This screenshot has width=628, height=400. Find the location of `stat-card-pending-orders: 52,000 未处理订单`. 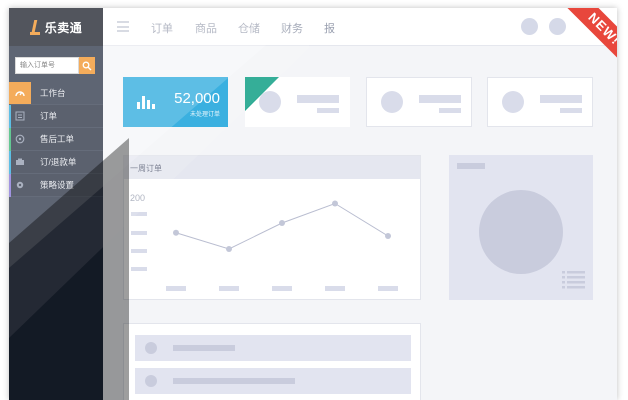

stat-card-pending-orders: 52,000 未处理订单 is located at coordinates (175, 102).